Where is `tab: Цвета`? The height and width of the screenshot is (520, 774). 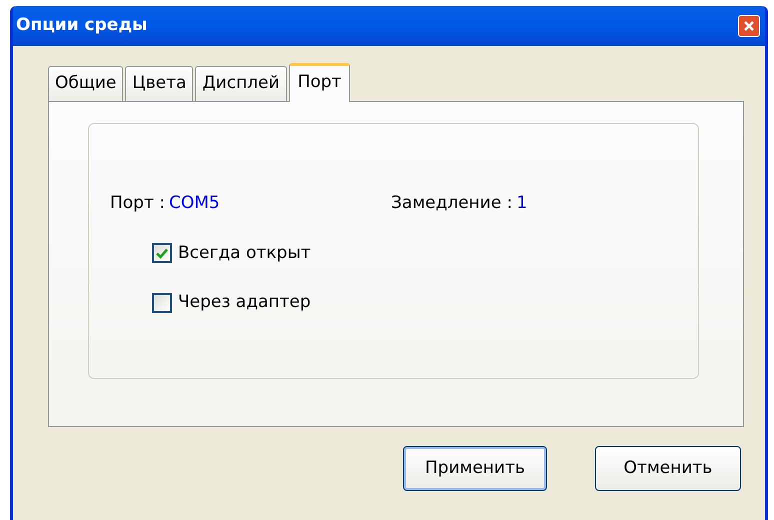 tab: Цвета is located at coordinates (159, 83).